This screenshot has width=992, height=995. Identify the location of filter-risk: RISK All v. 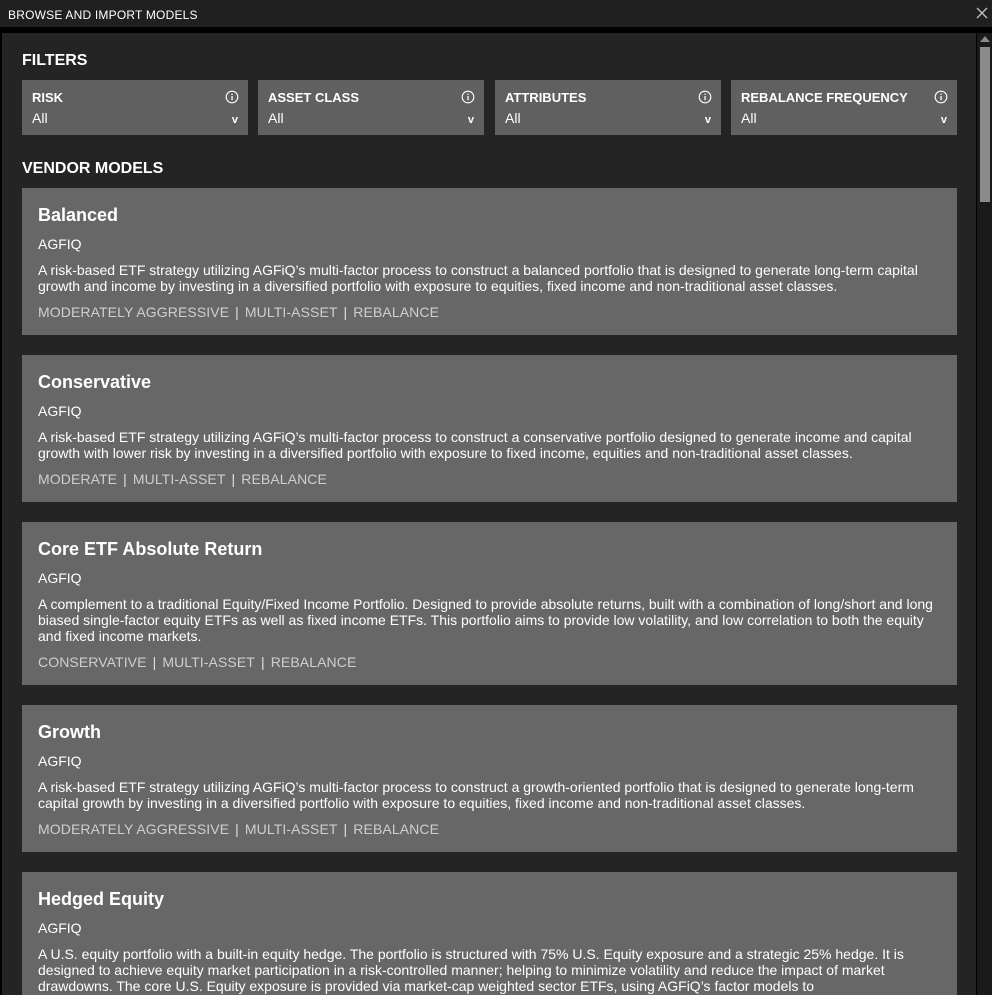
(135, 107).